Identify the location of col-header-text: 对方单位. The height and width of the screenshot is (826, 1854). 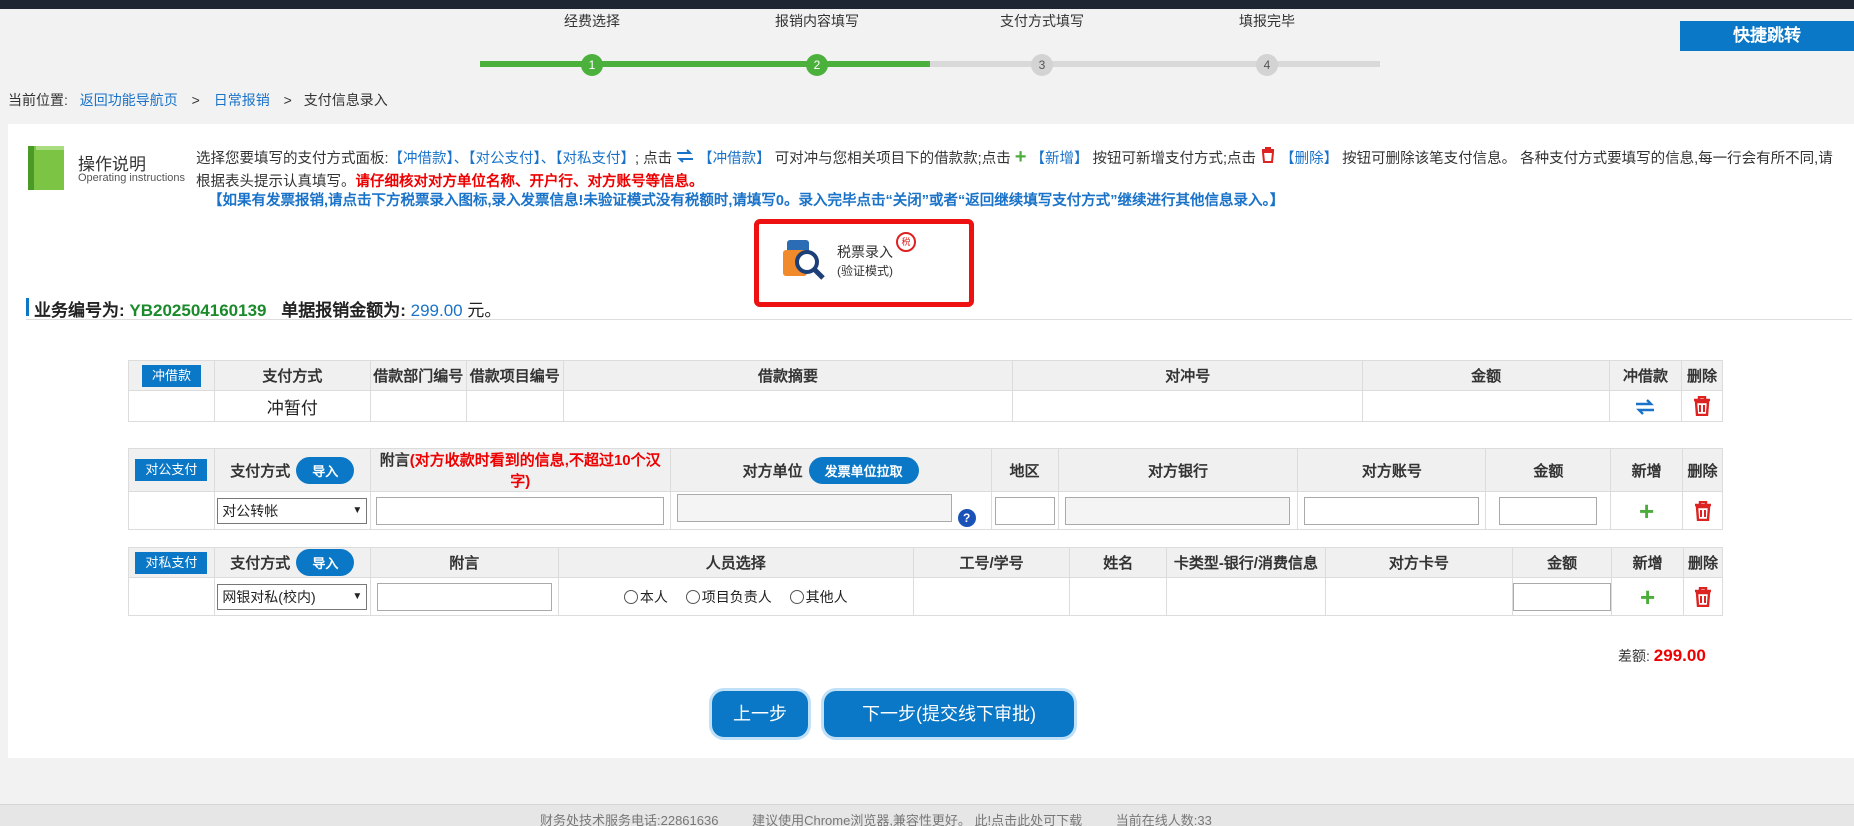
(772, 471).